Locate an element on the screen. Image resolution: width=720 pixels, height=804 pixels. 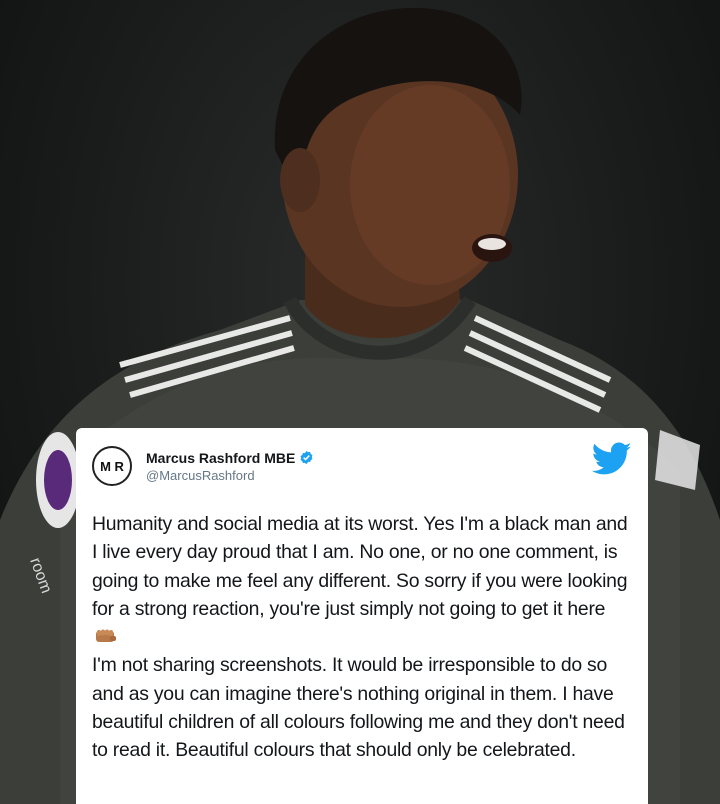
raised-fist-emoji-icon is located at coordinates (106, 636).